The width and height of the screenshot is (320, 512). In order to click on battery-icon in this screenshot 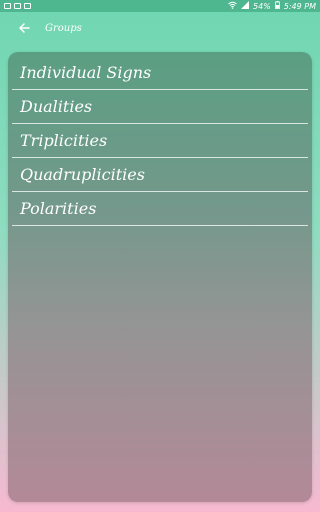, I will do `click(277, 6)`.